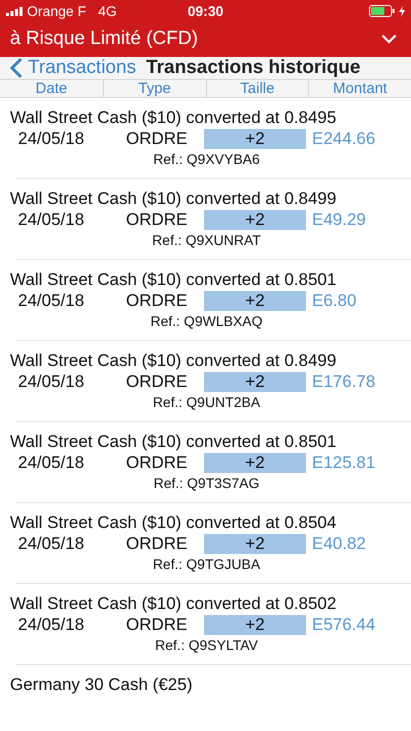  Describe the element at coordinates (51, 88) in the screenshot. I see `column-header: Date` at that location.